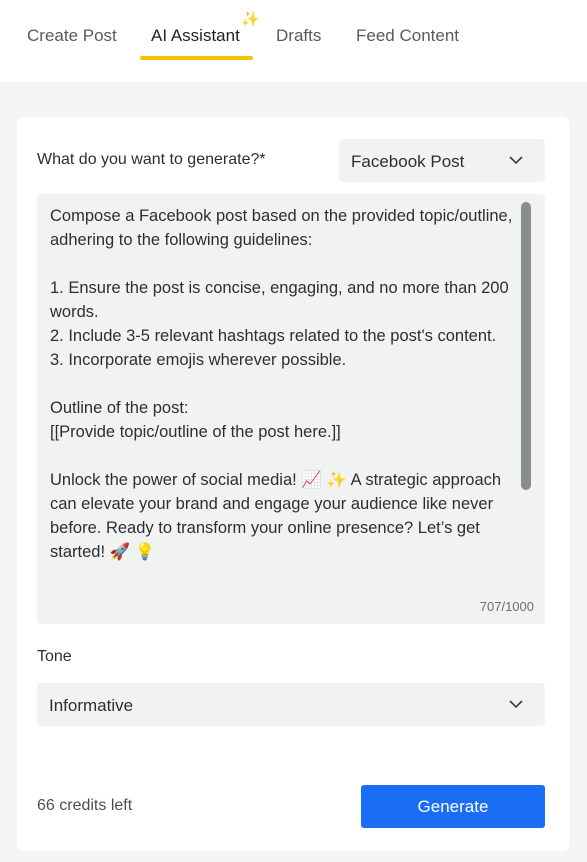 Image resolution: width=587 pixels, height=862 pixels. Describe the element at coordinates (408, 161) in the screenshot. I see `generate-type-value: Facebook Post` at that location.